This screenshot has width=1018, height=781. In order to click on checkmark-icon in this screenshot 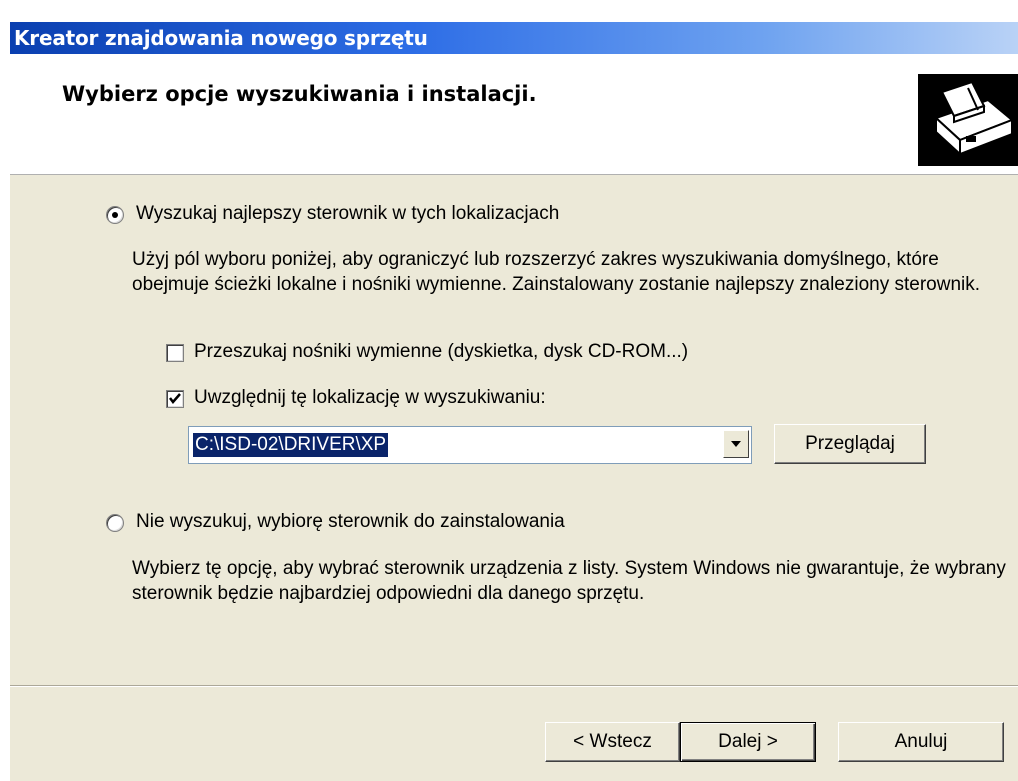, I will do `click(175, 398)`.